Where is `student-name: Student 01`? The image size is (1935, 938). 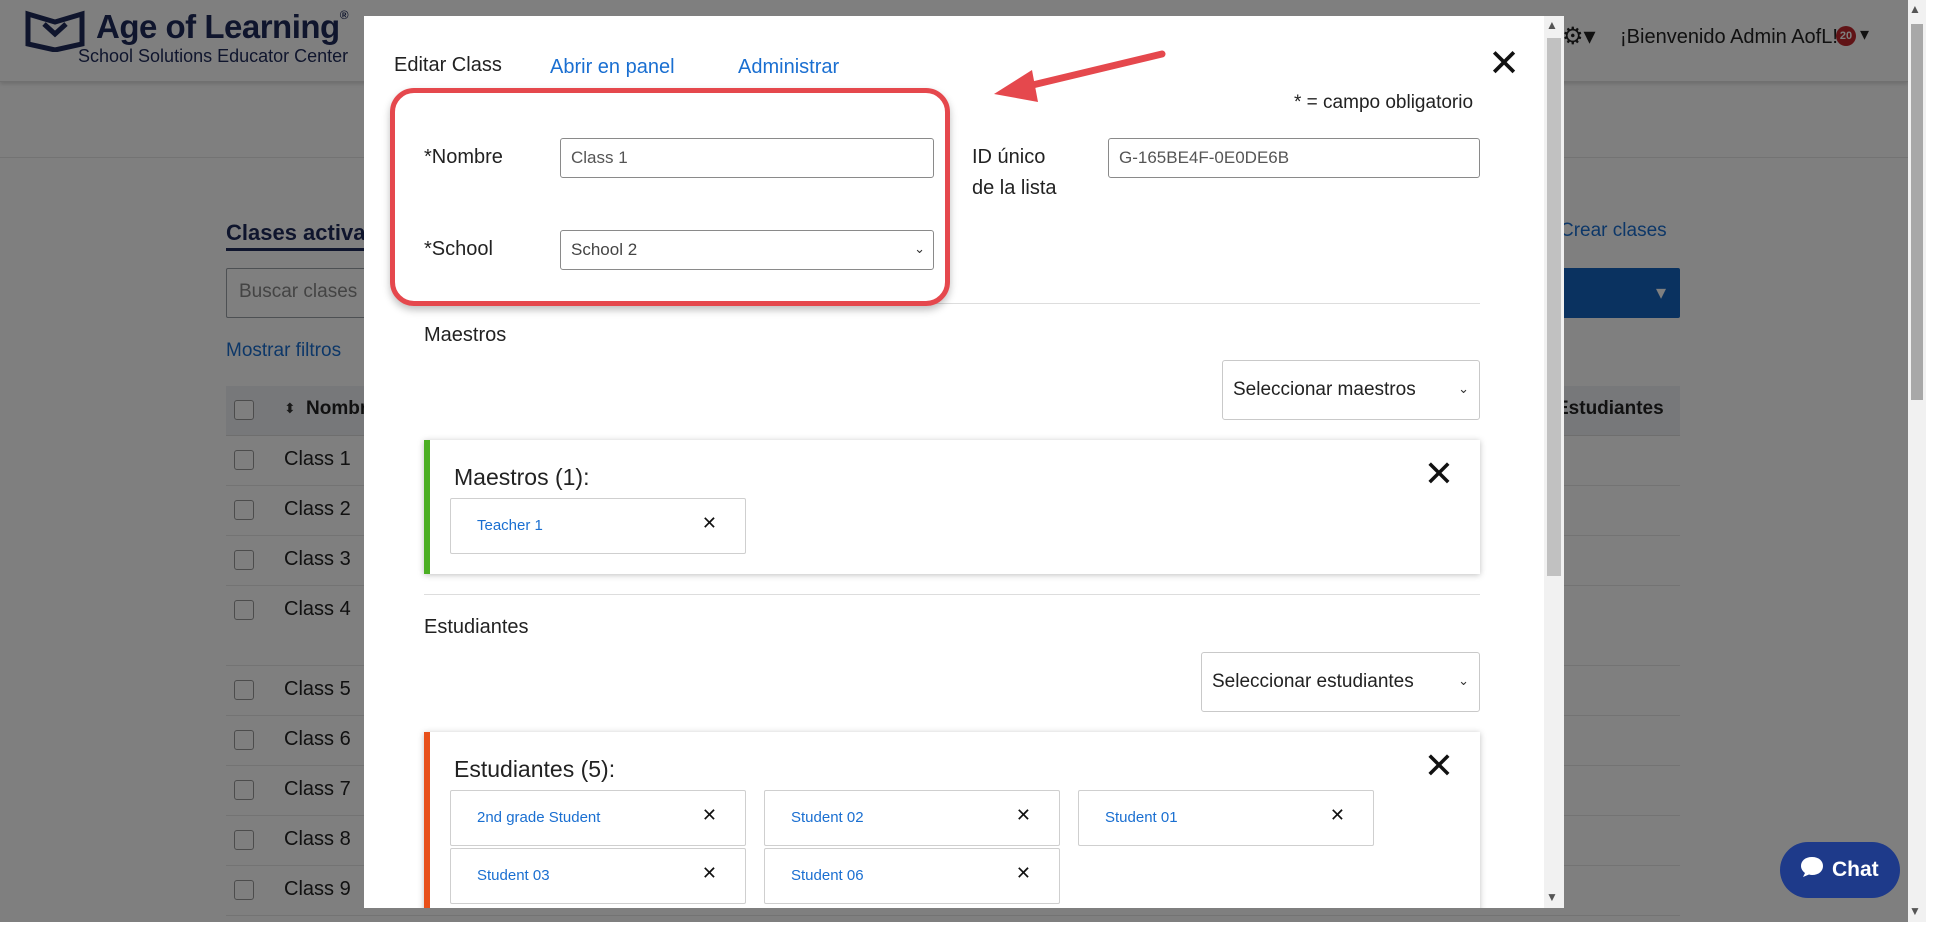
student-name: Student 01 is located at coordinates (1141, 817).